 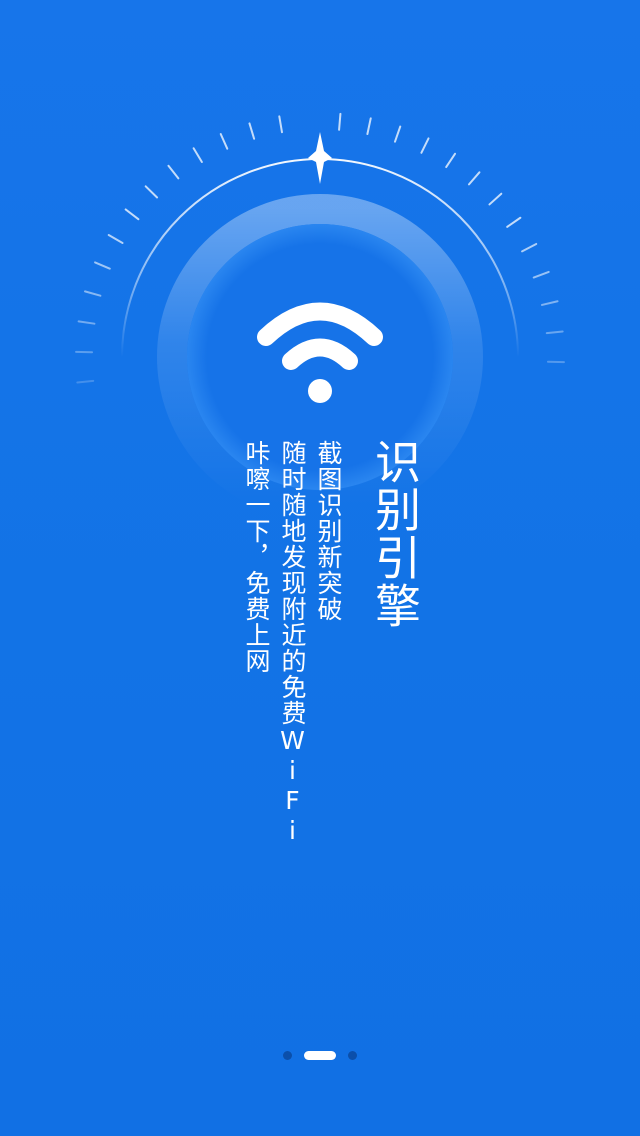 I want to click on page-indicator, so click(x=320, y=1055).